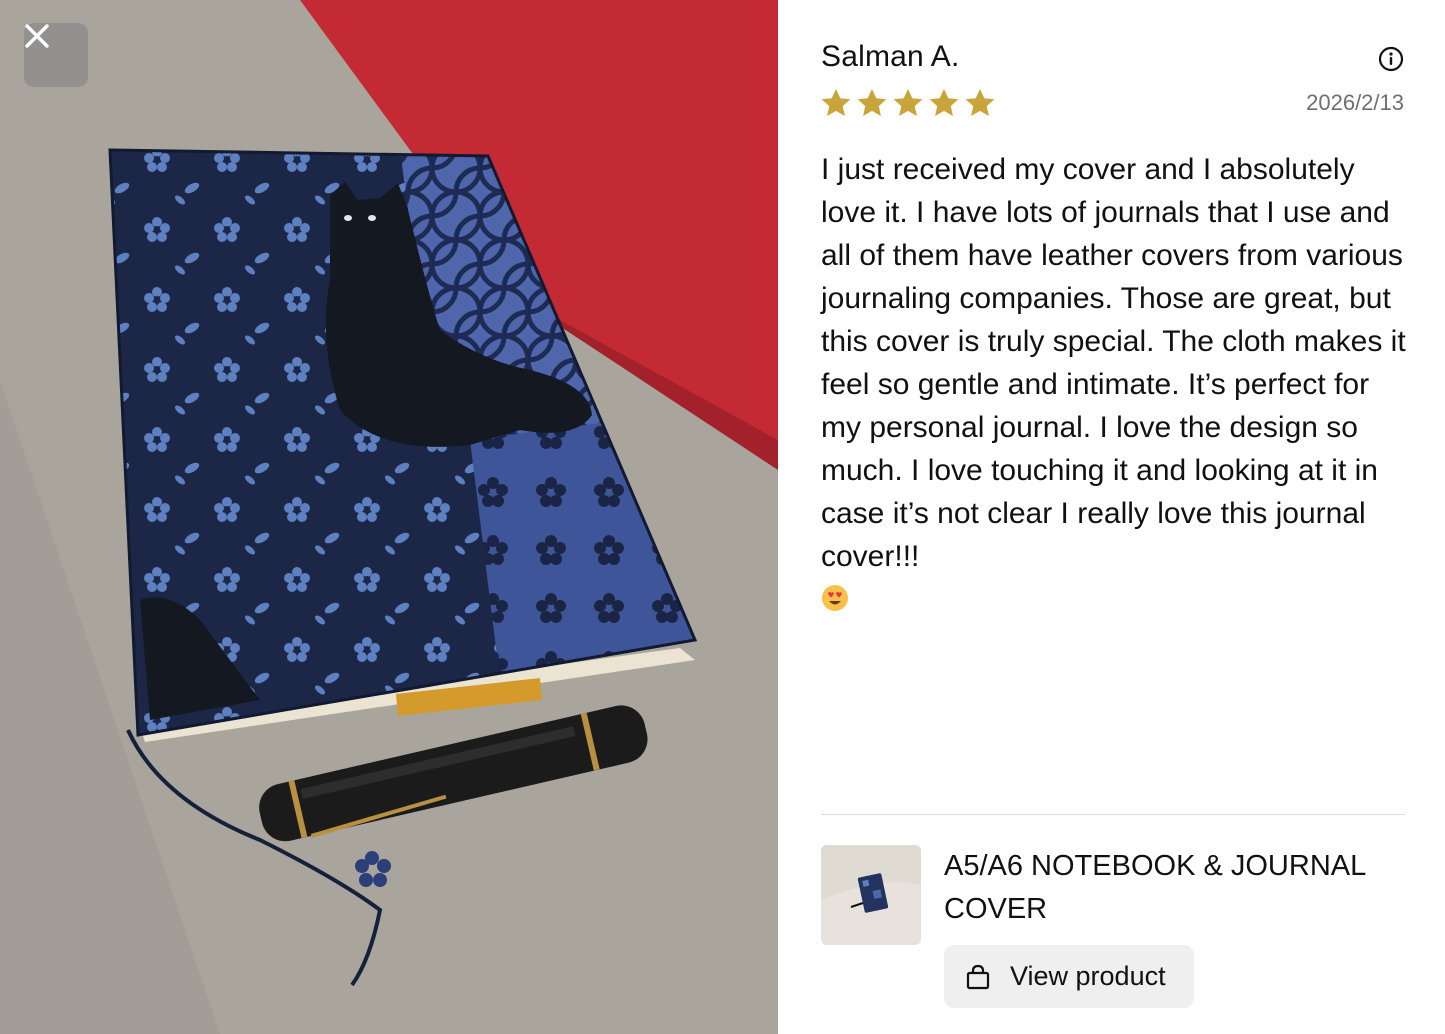 The height and width of the screenshot is (1034, 1445). Describe the element at coordinates (1088, 976) in the screenshot. I see `view-product-label: View product` at that location.